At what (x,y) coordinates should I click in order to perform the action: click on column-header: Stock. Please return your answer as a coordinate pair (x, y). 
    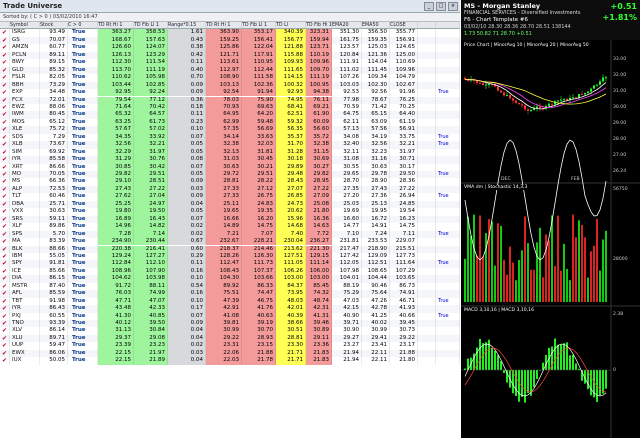
    Looking at the image, I should click on (54, 26).